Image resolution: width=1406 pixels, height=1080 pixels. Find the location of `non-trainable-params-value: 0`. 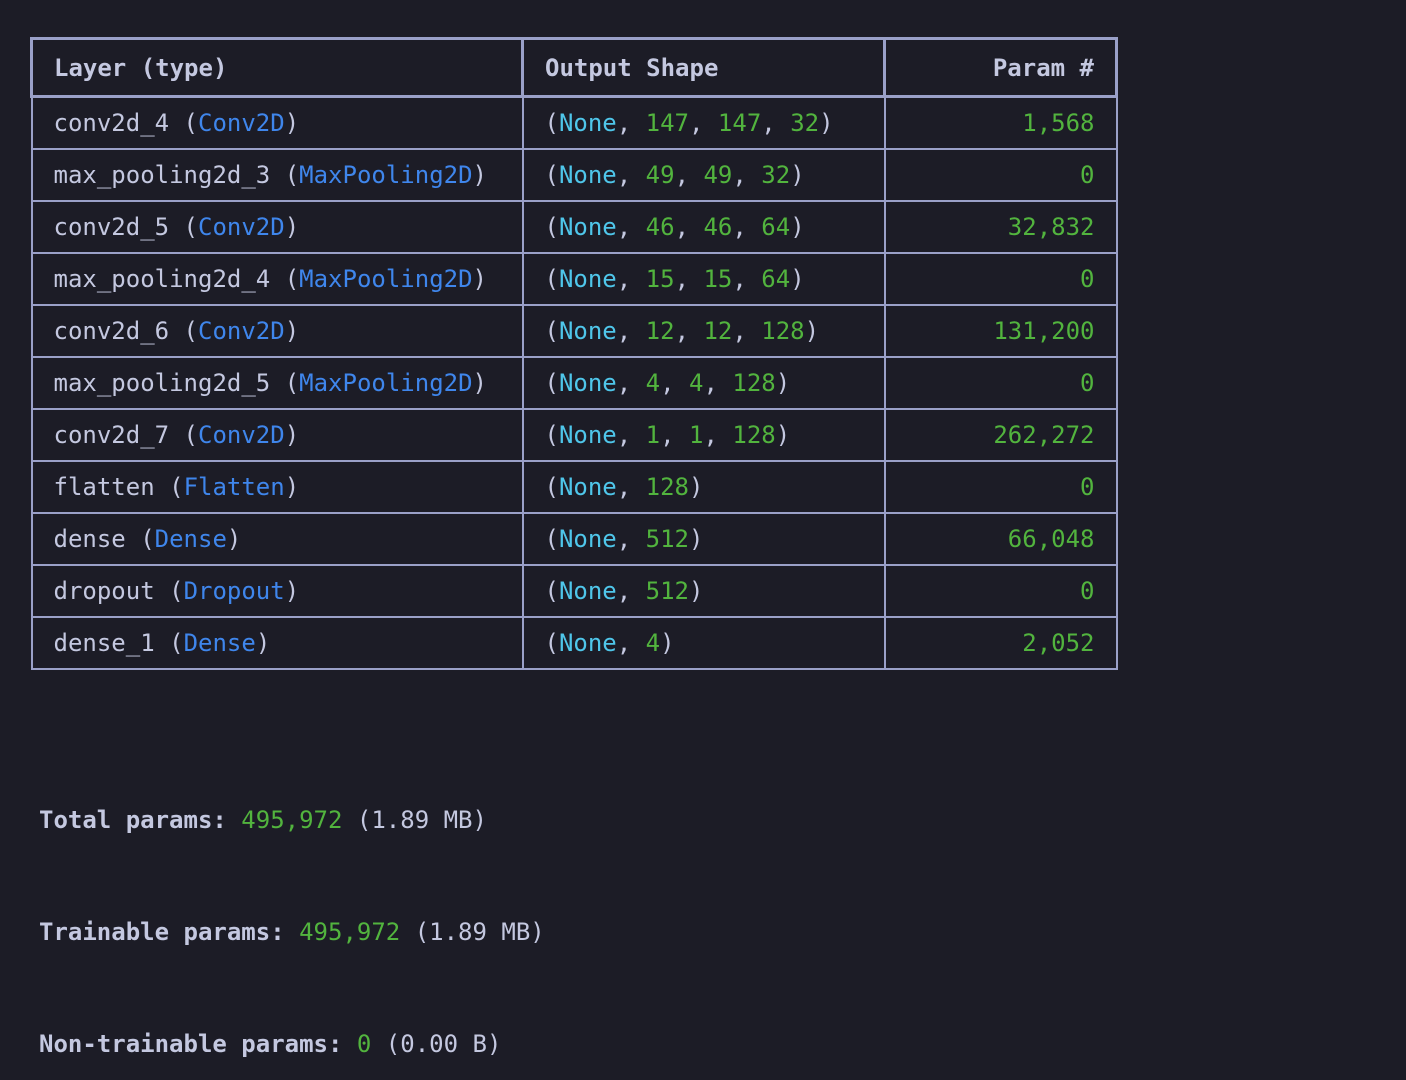

non-trainable-params-value: 0 is located at coordinates (364, 1044).